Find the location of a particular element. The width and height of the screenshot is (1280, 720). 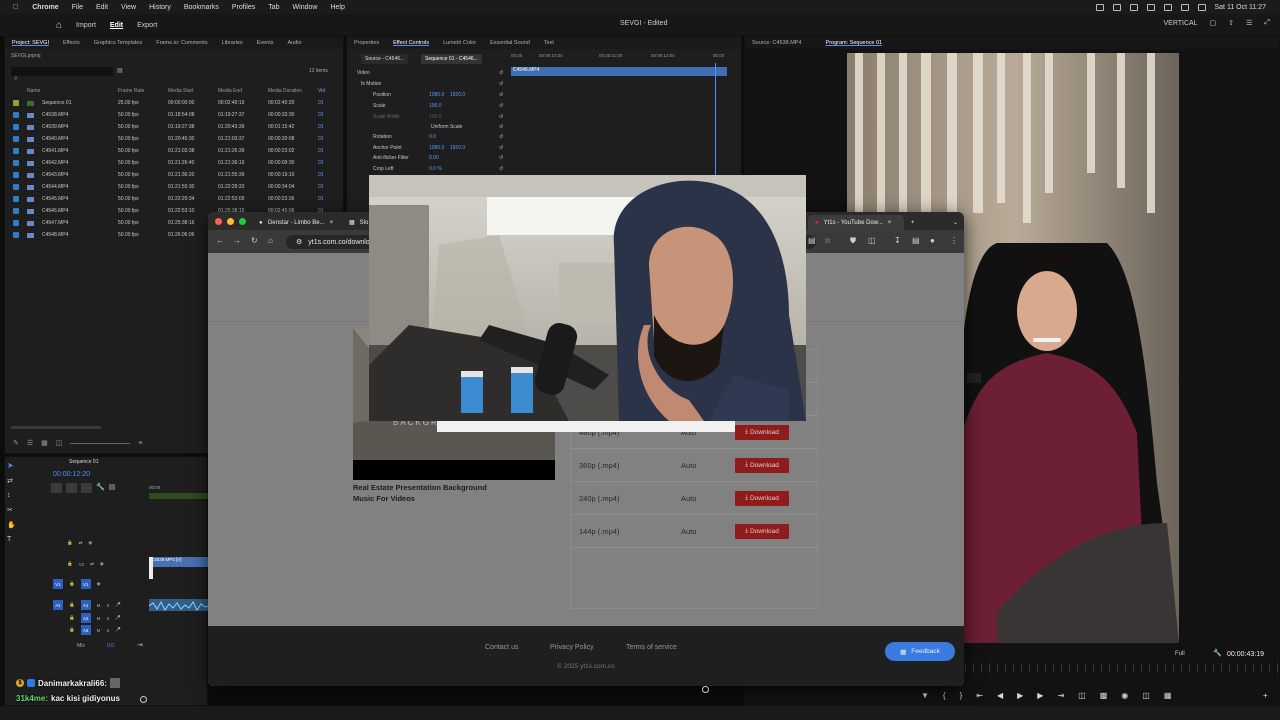

minimize-window-button is located at coordinates (230, 221).